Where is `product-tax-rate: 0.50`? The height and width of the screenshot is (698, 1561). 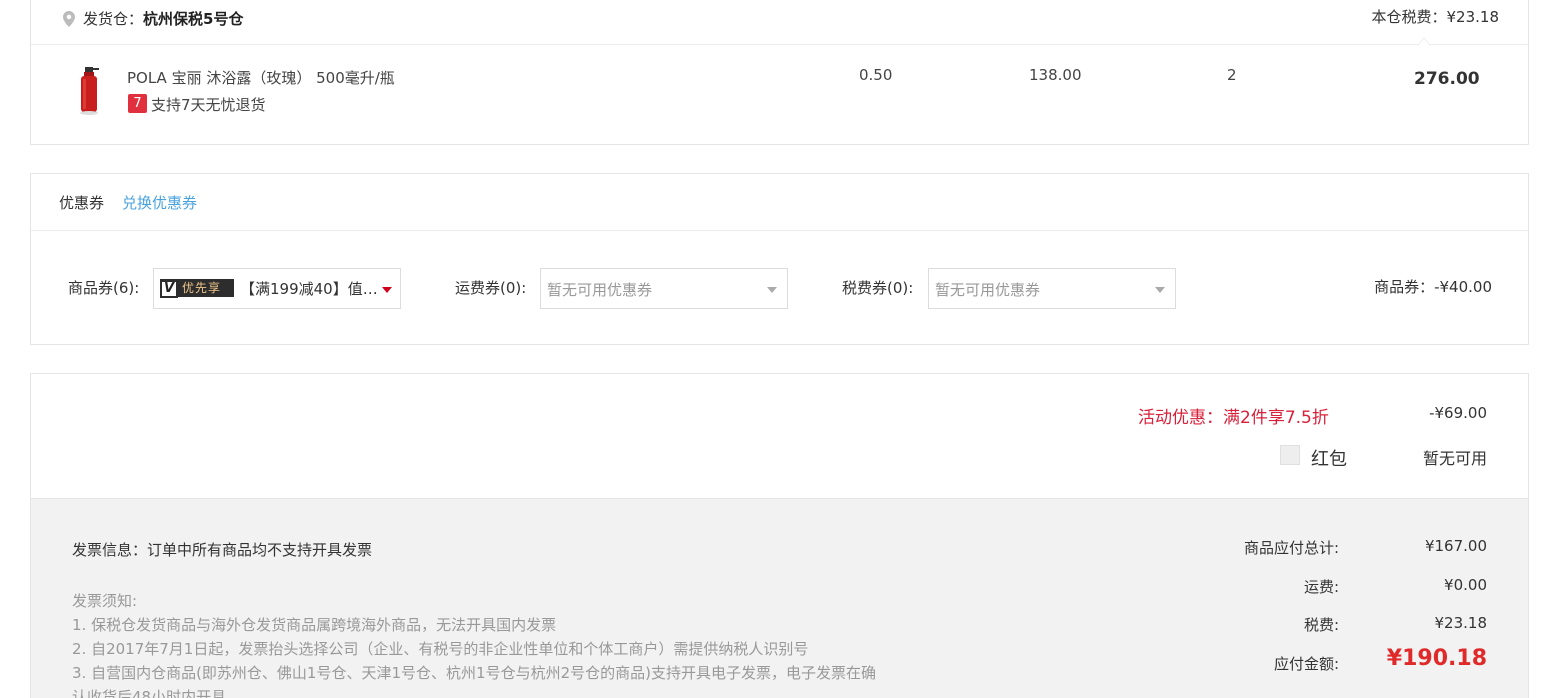
product-tax-rate: 0.50 is located at coordinates (876, 75).